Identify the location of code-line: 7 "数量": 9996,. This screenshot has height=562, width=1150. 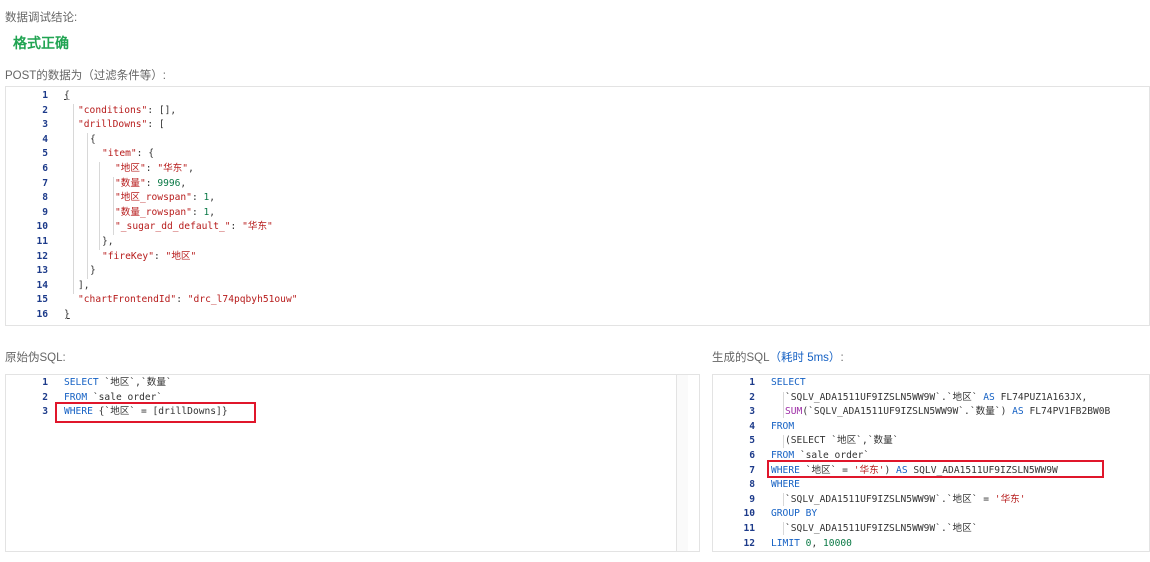
(114, 183).